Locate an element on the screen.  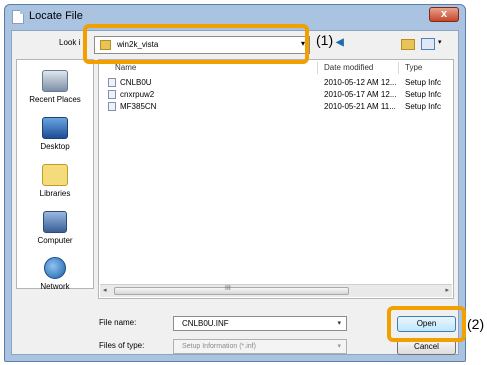
horizontal-scrollbar: ◂ III ▸ is located at coordinates (276, 290).